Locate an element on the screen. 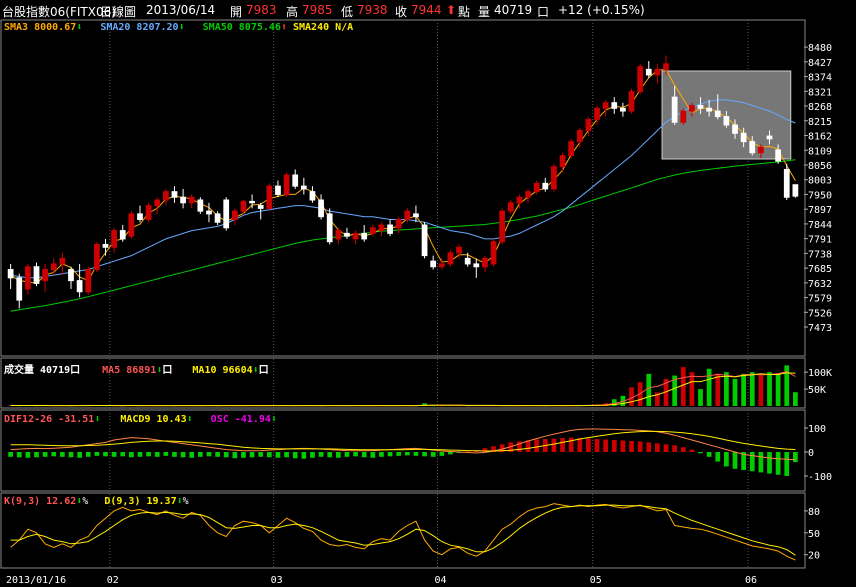  y-tick-label: 80 is located at coordinates (814, 512).